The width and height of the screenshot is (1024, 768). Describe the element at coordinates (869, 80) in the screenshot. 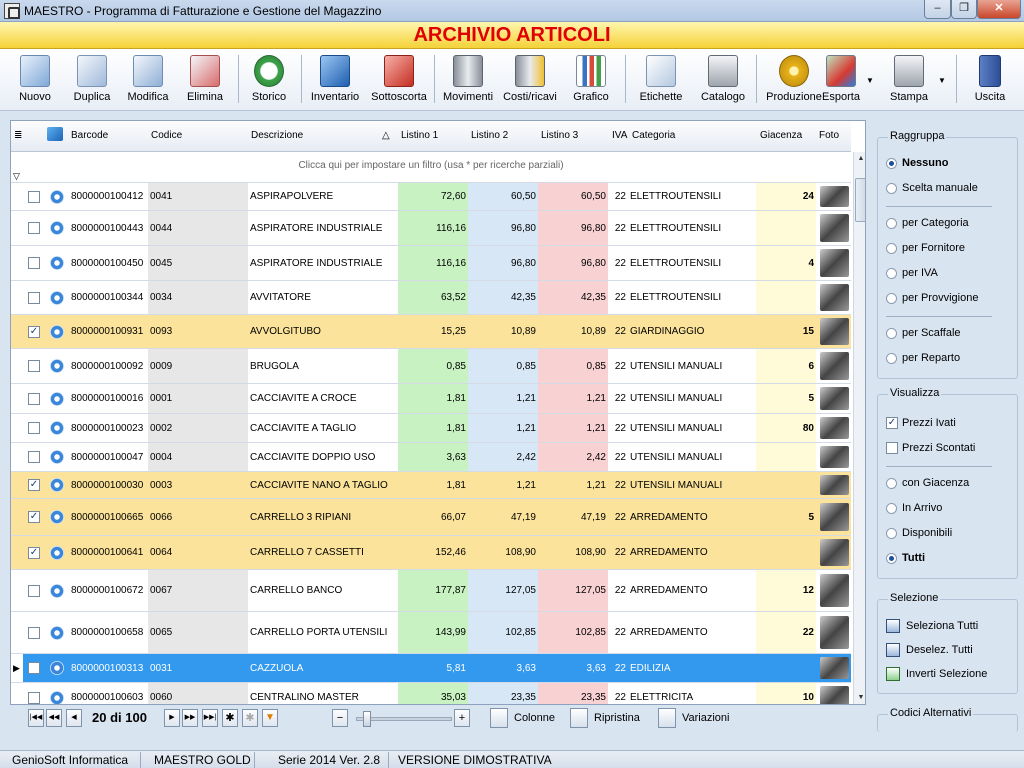

I see `esporta-dropdown-button: ▼` at that location.